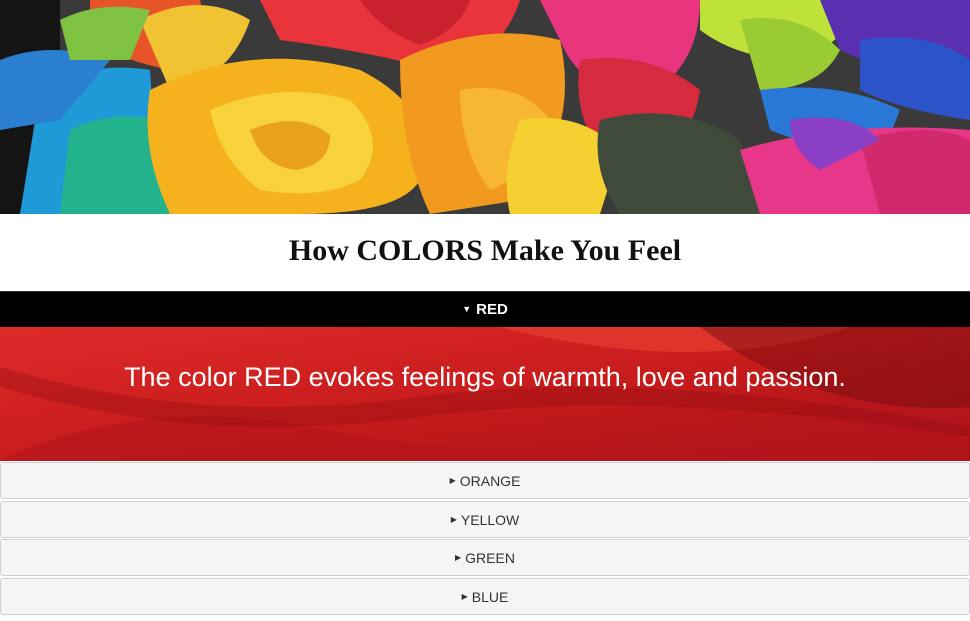  Describe the element at coordinates (490, 519) in the screenshot. I see `accordion-label-yellow: YELLOW` at that location.